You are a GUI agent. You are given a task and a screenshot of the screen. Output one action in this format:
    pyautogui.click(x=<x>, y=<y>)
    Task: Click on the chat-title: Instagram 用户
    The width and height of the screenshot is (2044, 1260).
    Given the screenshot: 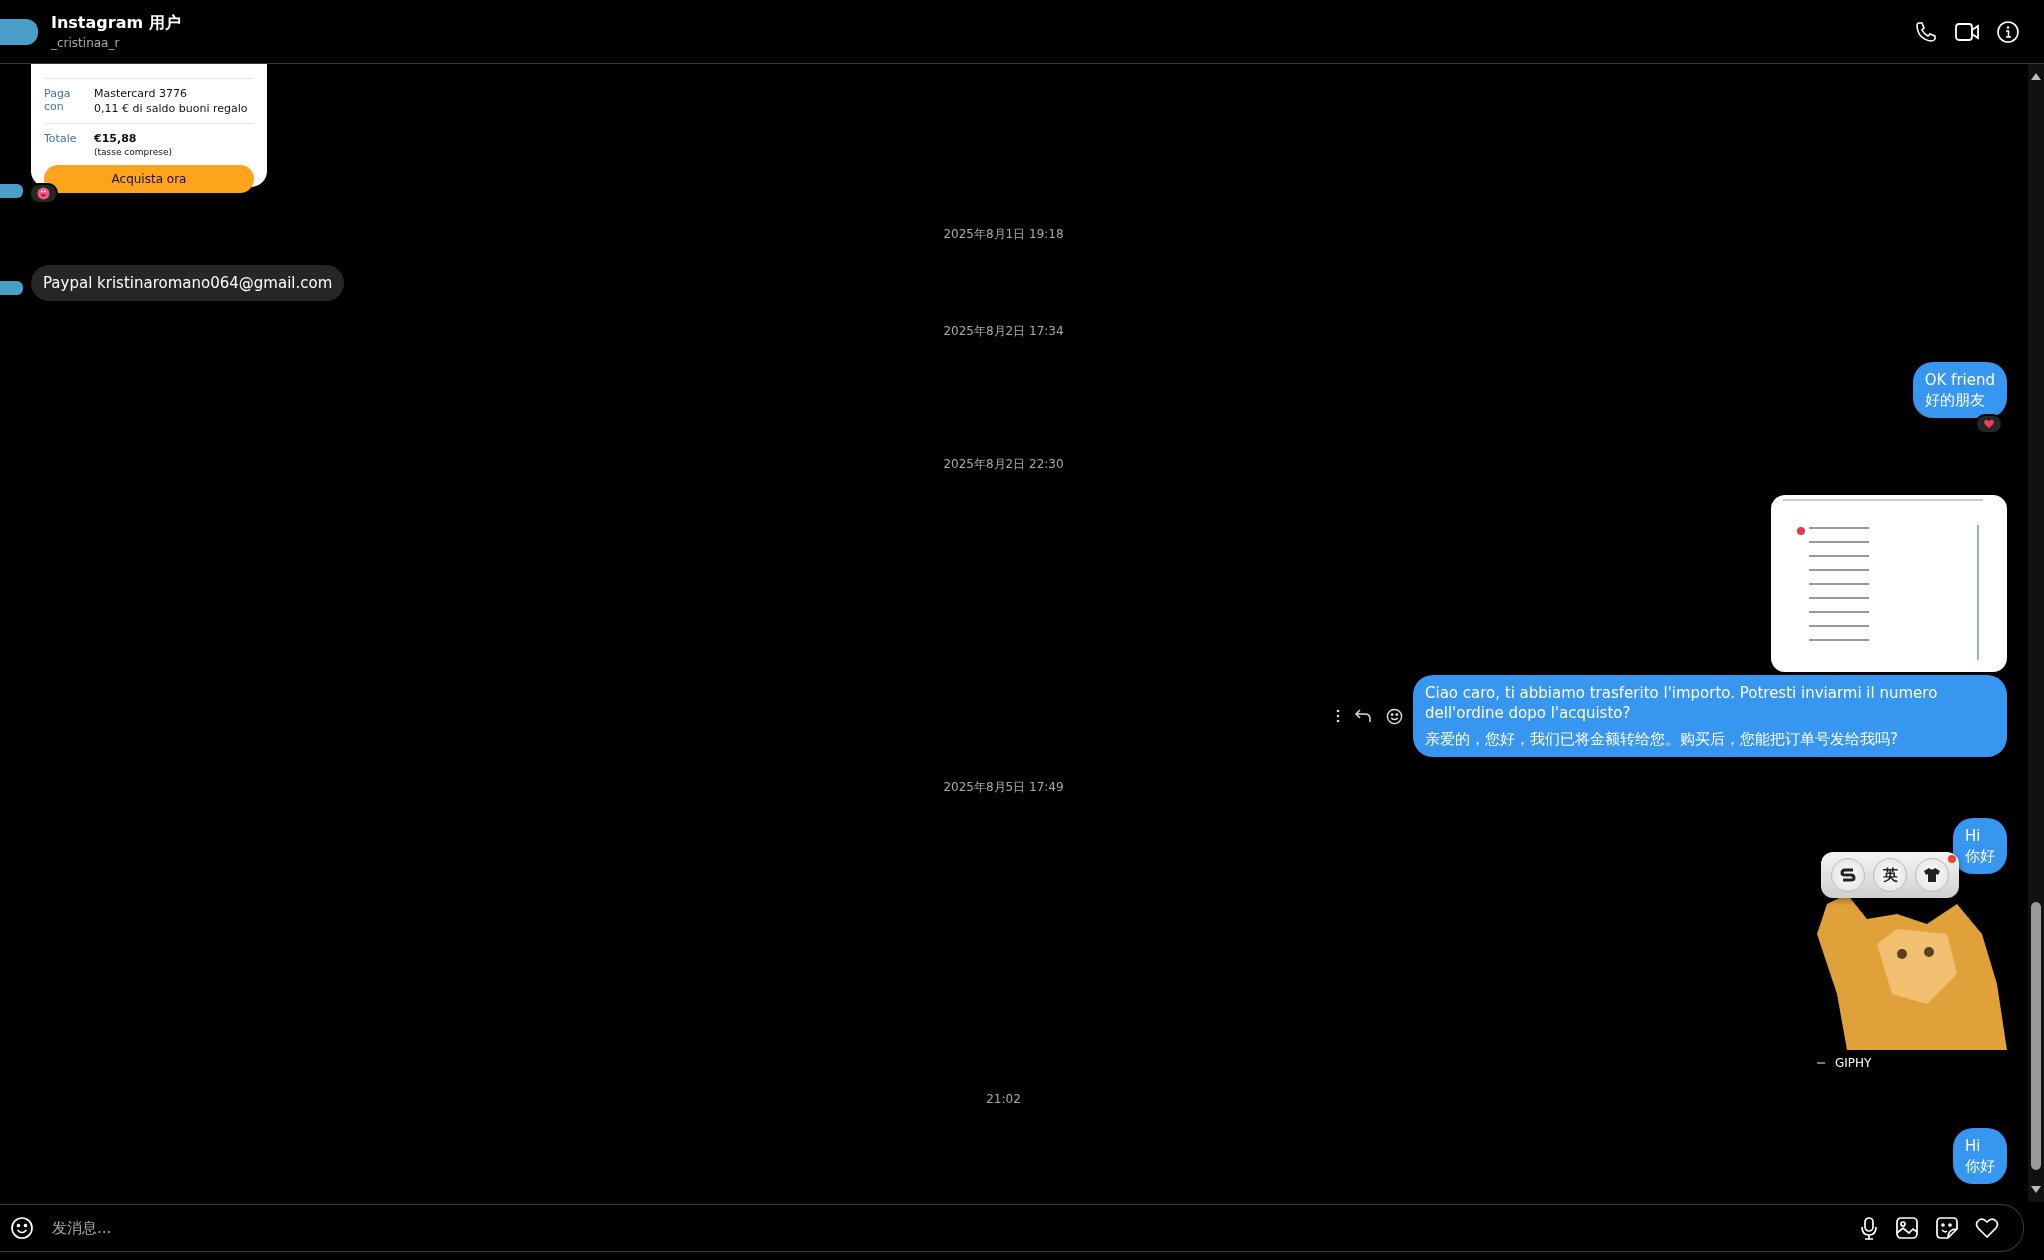 What is the action you would take?
    pyautogui.click(x=116, y=23)
    